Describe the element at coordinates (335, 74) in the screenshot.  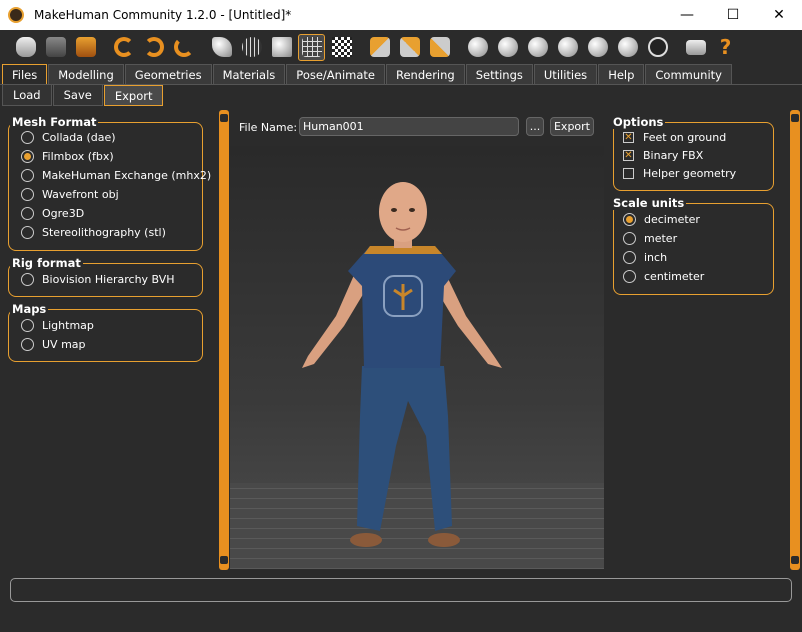
I see `tab-pose-animate: Pose/Animate` at that location.